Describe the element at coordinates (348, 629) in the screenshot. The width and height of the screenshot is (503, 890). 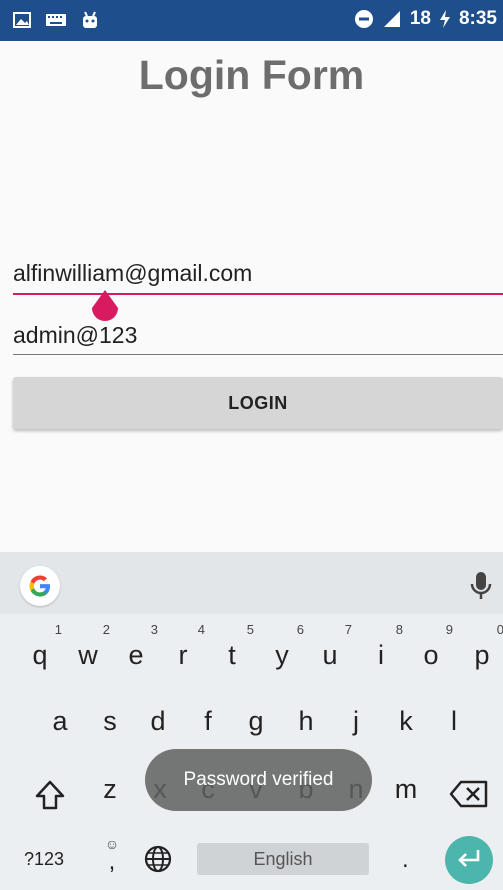
I see `key-hint-7: 7` at that location.